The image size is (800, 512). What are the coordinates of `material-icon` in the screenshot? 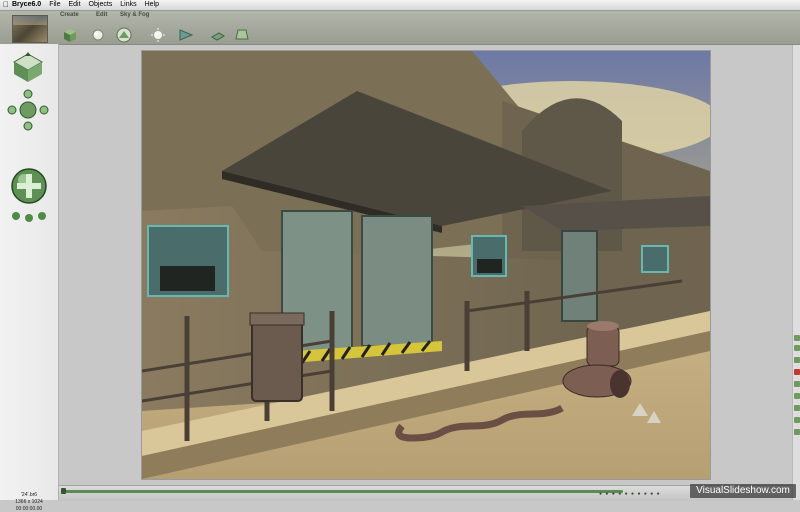 It's located at (242, 35).